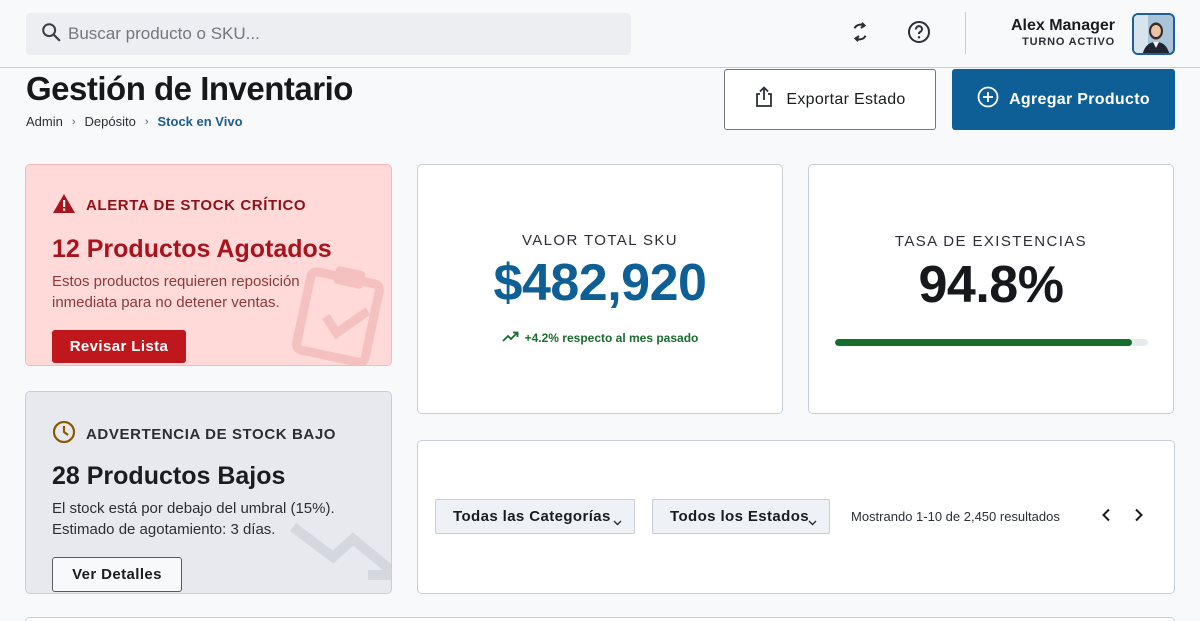  I want to click on status-select-value: Todos los Estados, so click(740, 516).